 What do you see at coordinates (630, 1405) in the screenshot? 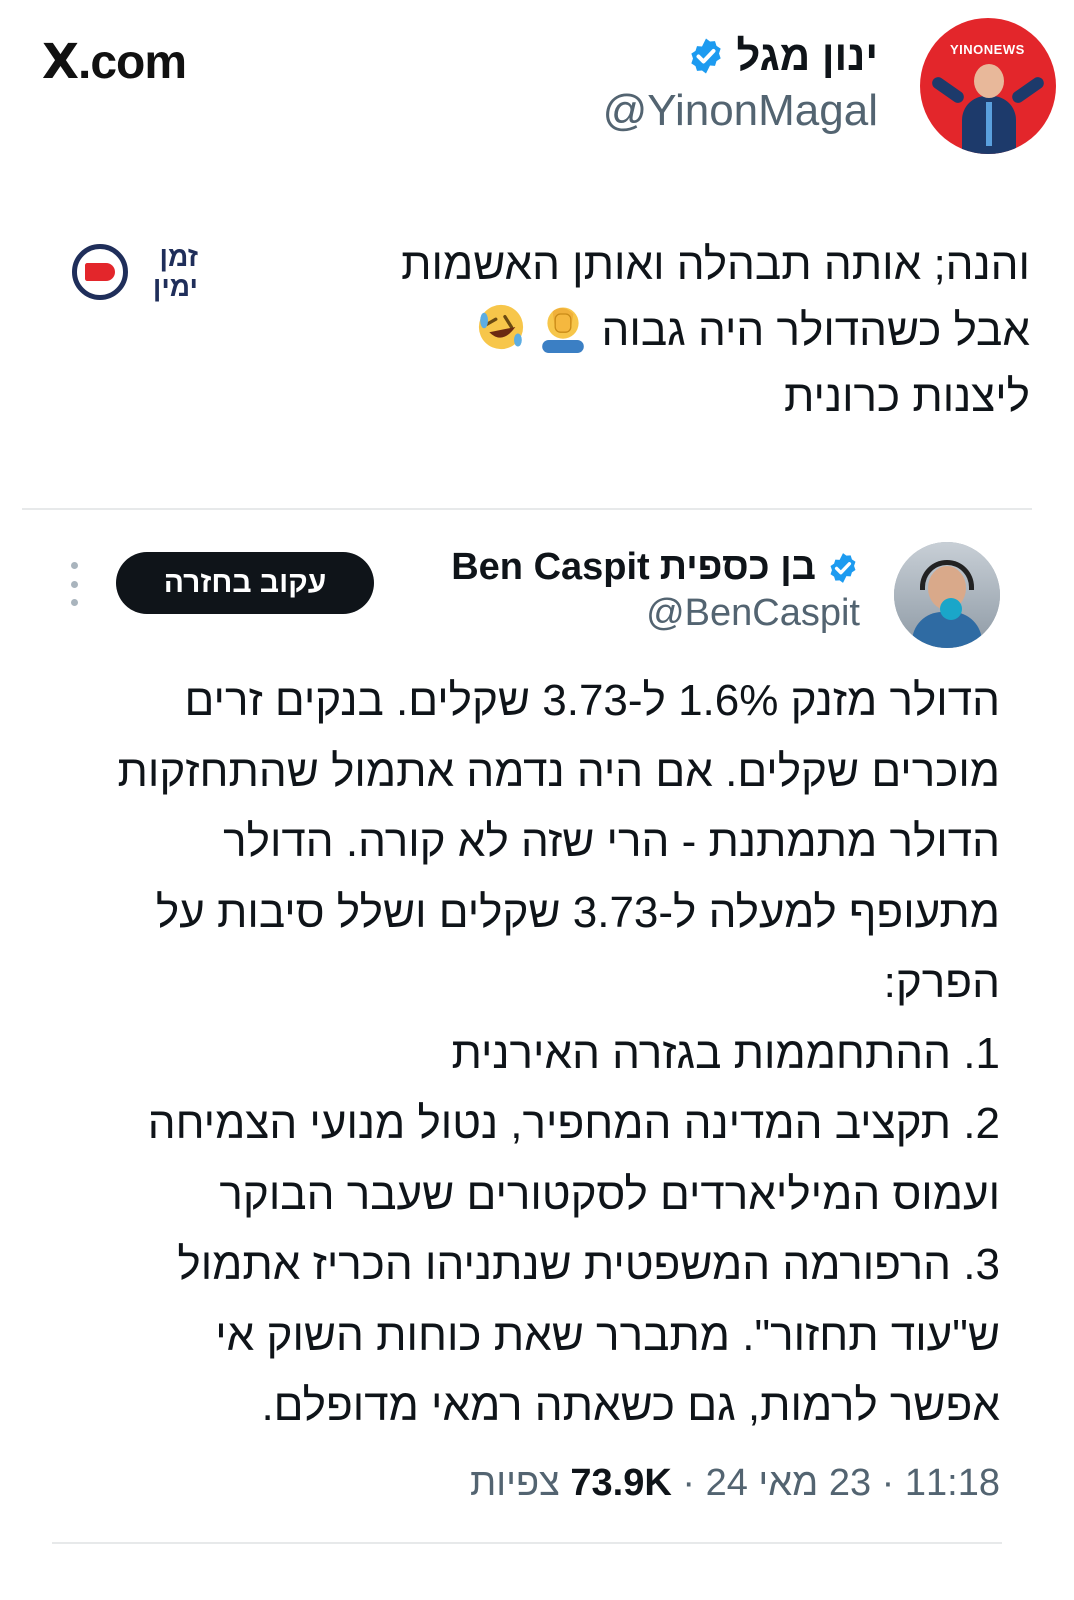
I see `quoted-line: אפשר לרמות, גם כשאתה רמאי מדופלם.` at bounding box center [630, 1405].